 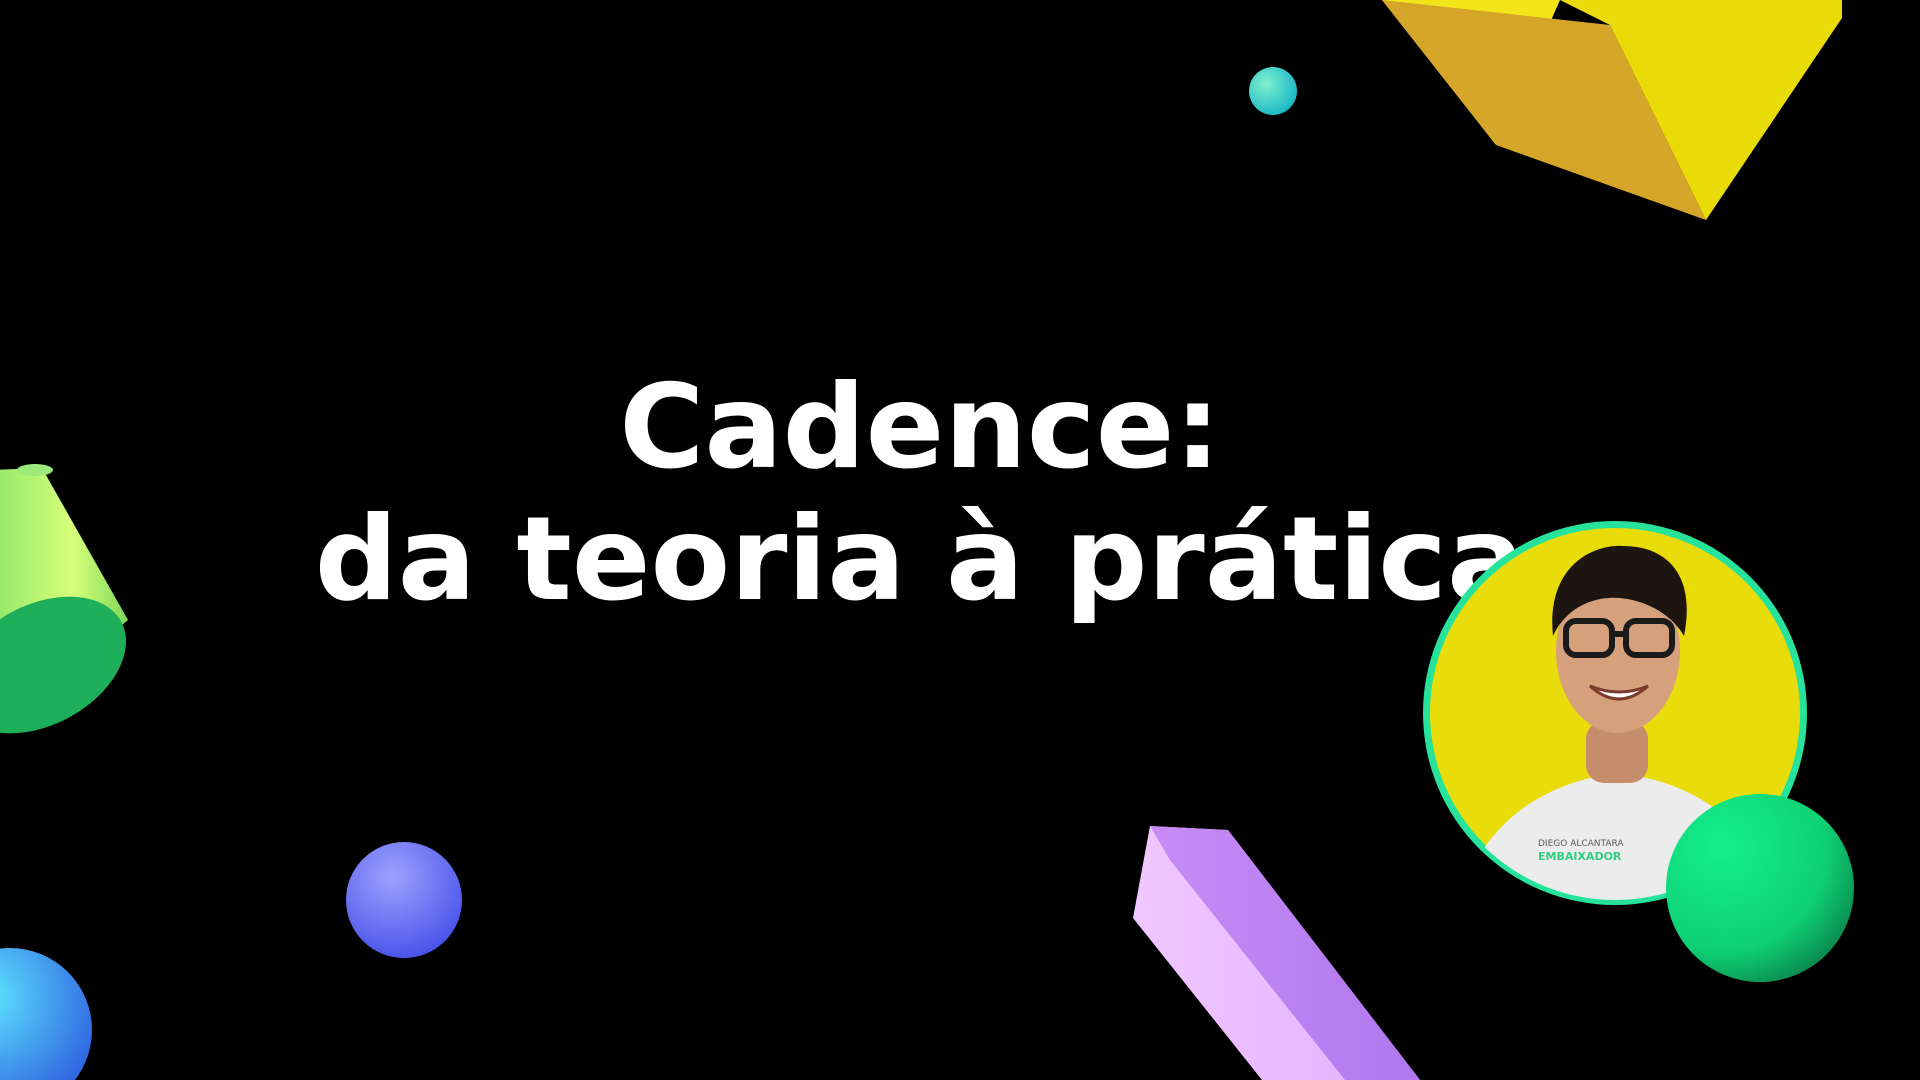 I want to click on decorative-front, so click(x=1760, y=888).